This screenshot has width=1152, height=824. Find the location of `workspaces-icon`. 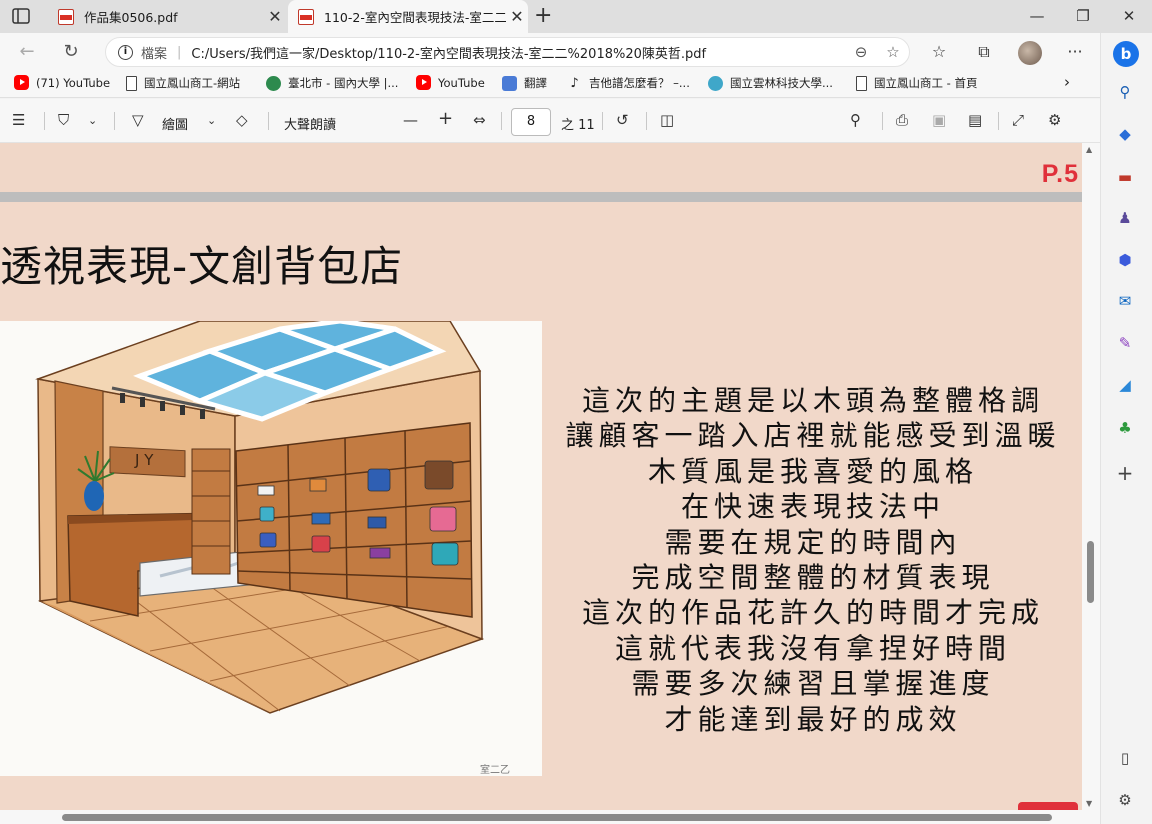

workspaces-icon is located at coordinates (21, 16).